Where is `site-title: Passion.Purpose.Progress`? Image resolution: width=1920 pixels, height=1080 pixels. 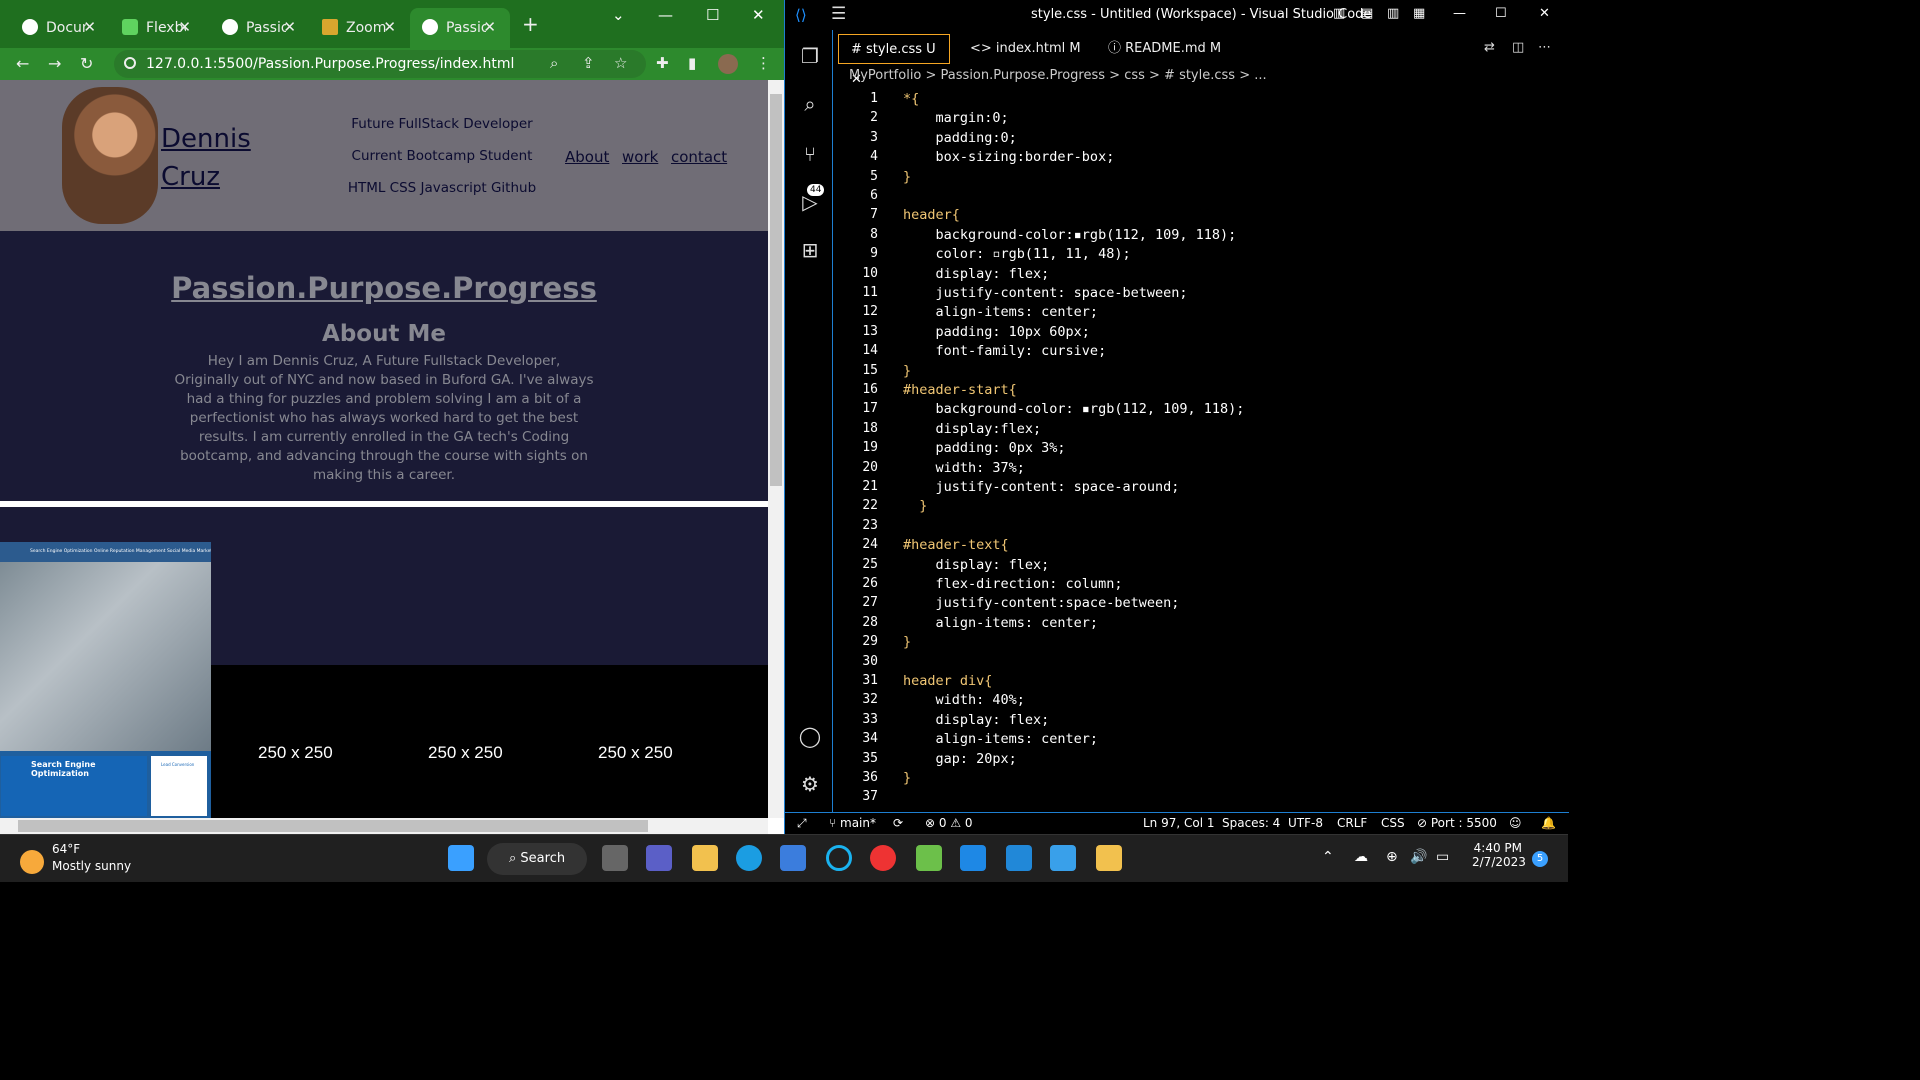 site-title: Passion.Purpose.Progress is located at coordinates (384, 288).